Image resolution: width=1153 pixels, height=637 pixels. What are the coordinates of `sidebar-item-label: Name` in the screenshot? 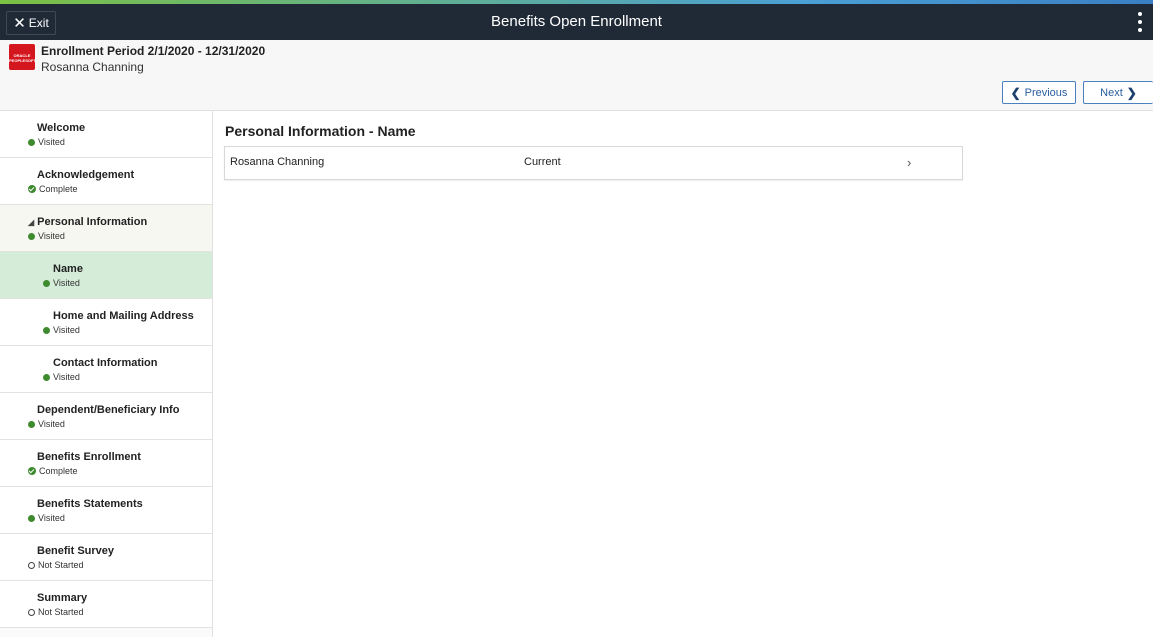 It's located at (68, 269).